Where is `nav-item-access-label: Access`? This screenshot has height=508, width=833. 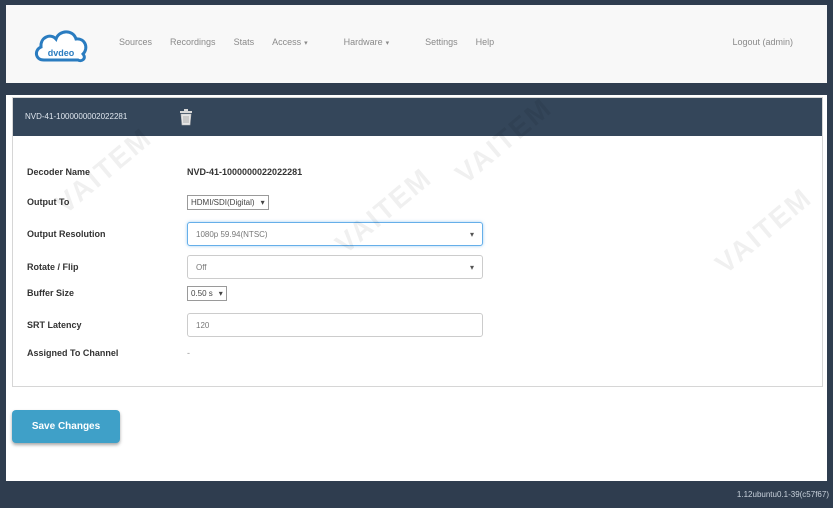
nav-item-access-label: Access is located at coordinates (287, 42).